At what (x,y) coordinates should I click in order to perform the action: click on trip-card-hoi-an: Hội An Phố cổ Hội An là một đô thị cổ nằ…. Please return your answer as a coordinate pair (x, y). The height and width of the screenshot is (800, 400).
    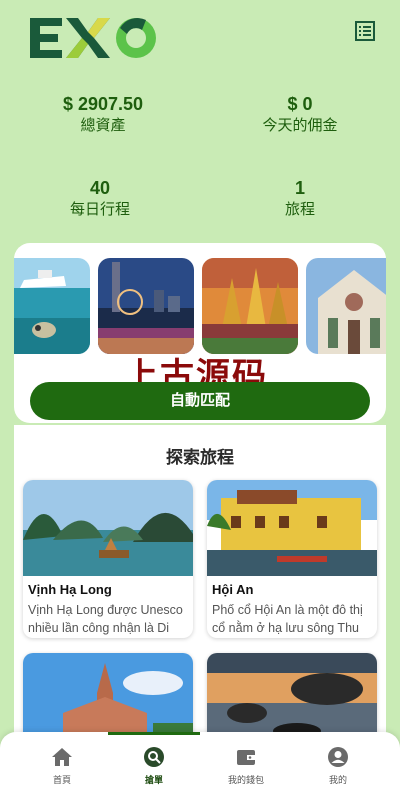
    Looking at the image, I should click on (292, 559).